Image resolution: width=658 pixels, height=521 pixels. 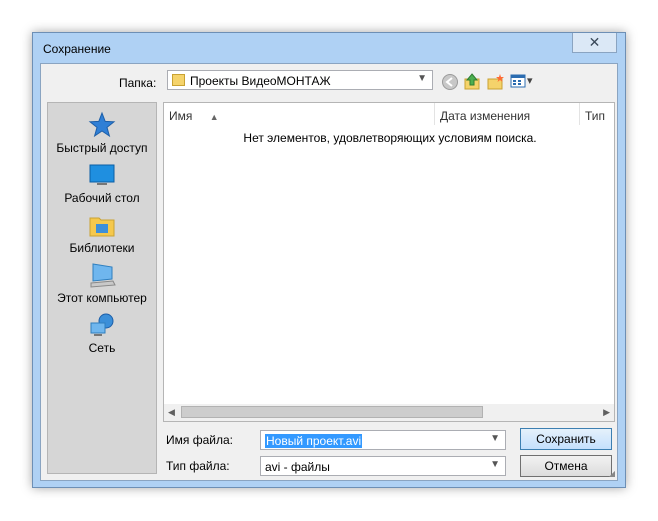 I want to click on filename-input: Новый проект.avi ▼, so click(x=383, y=440).